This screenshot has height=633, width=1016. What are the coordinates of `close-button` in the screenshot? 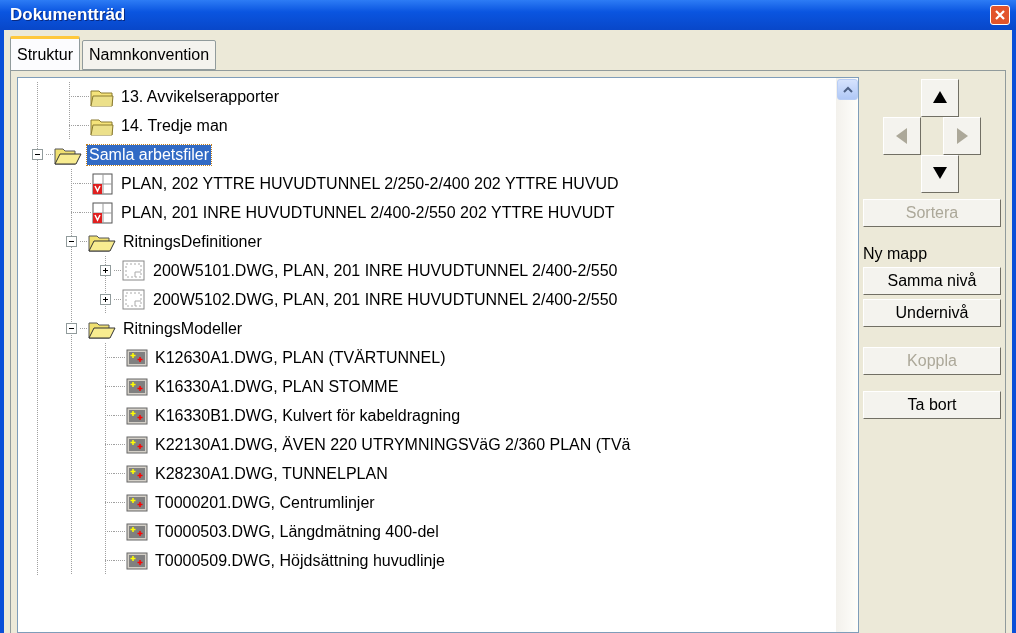 It's located at (1000, 15).